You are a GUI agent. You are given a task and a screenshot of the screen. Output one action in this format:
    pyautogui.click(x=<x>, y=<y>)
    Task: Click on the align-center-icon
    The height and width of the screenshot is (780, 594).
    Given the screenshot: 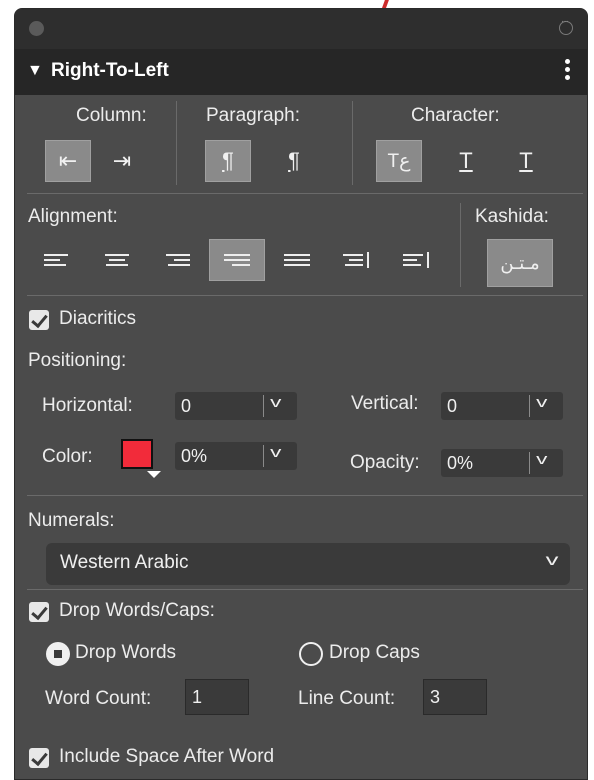 What is the action you would take?
    pyautogui.click(x=117, y=260)
    